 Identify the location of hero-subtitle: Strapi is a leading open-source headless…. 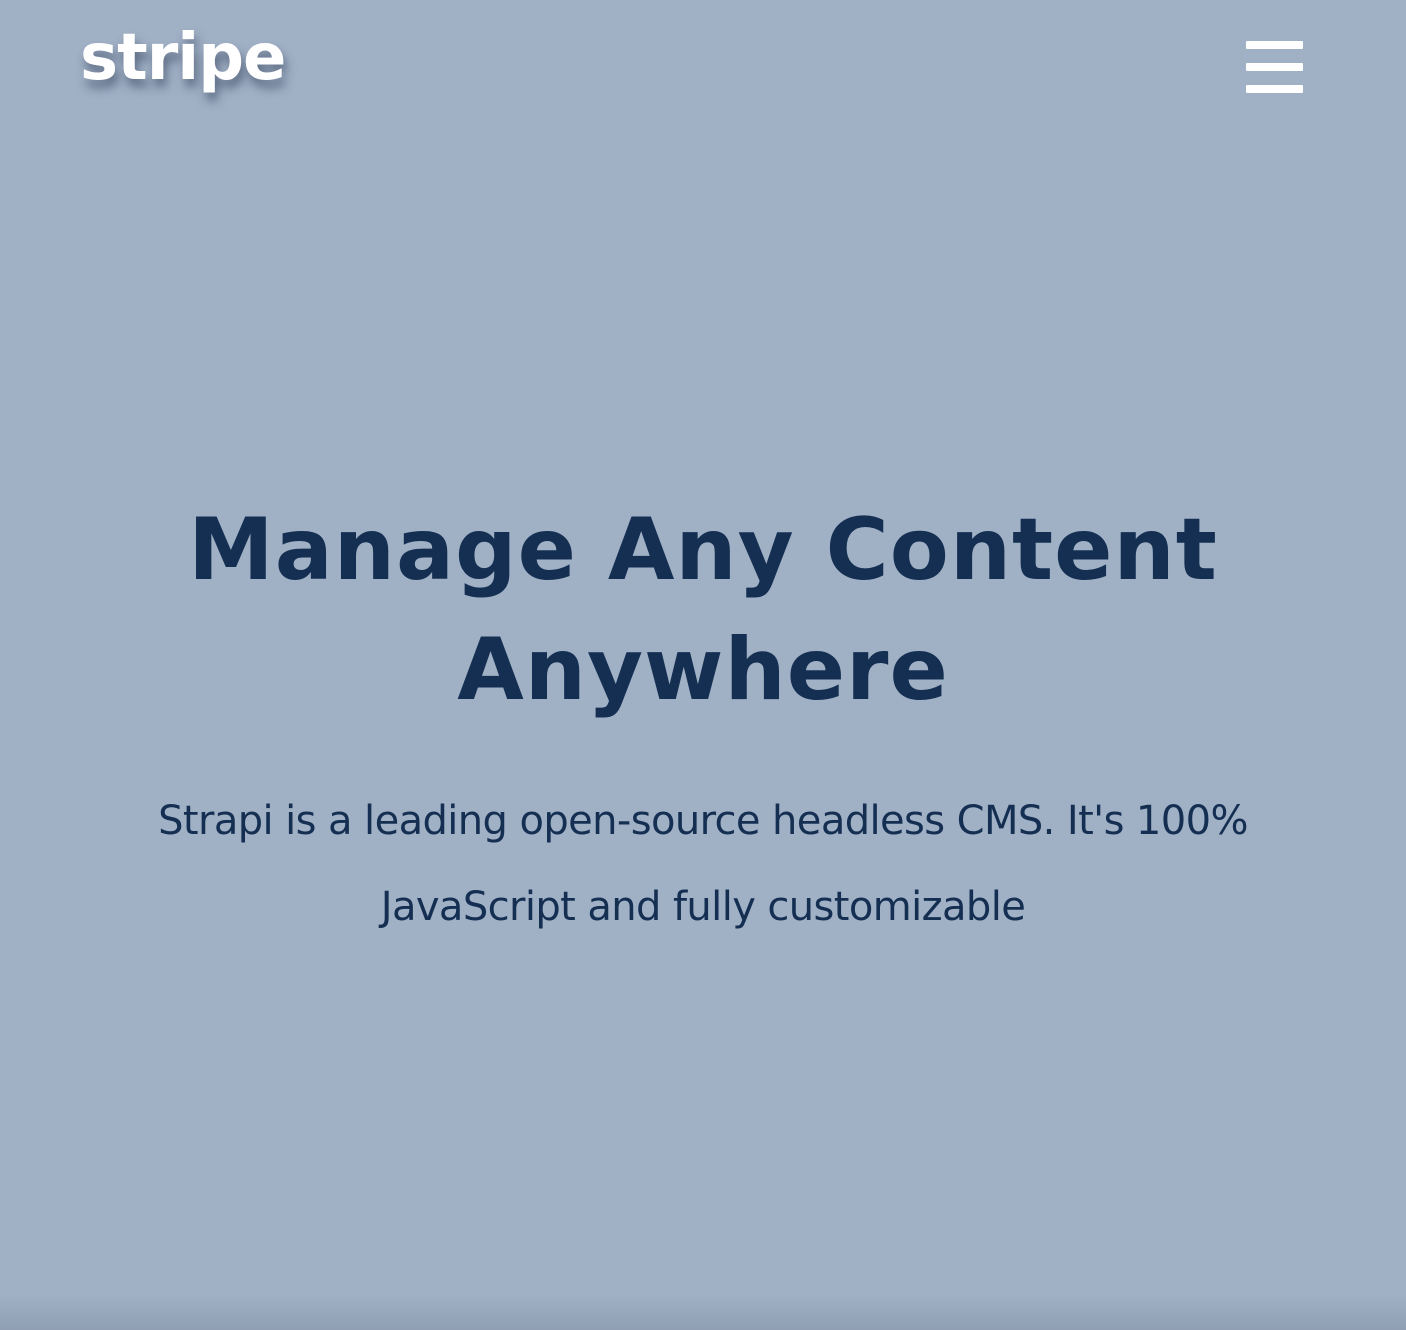
(703, 864).